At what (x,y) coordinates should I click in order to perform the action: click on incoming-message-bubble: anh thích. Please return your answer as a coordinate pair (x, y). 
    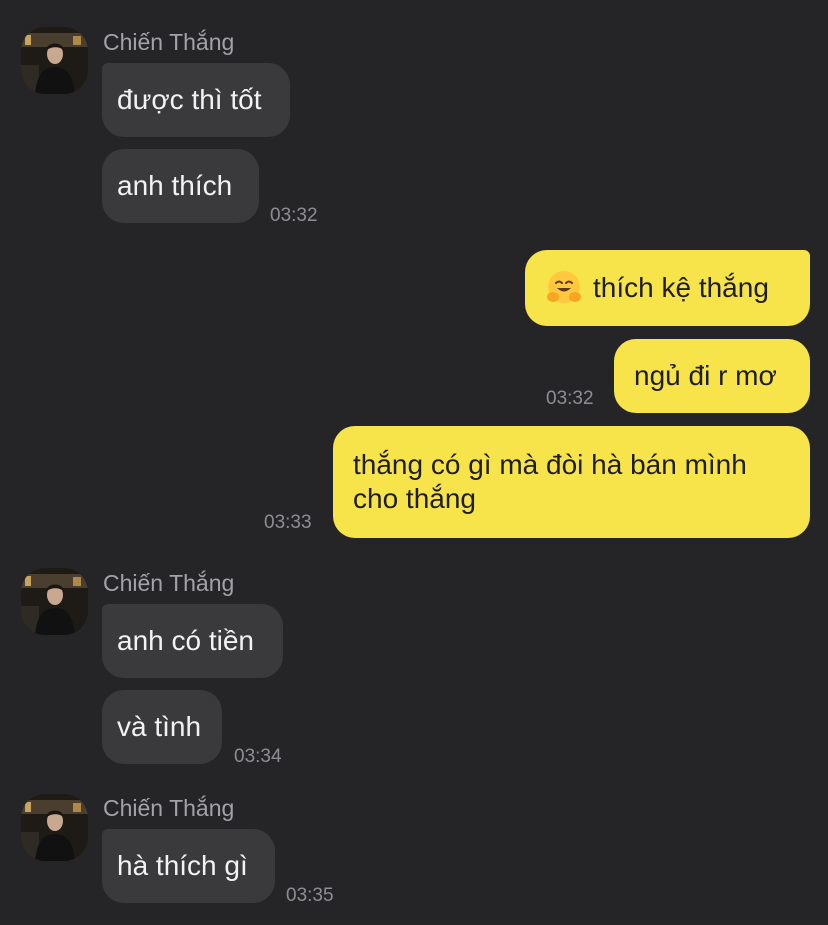
    Looking at the image, I should click on (180, 186).